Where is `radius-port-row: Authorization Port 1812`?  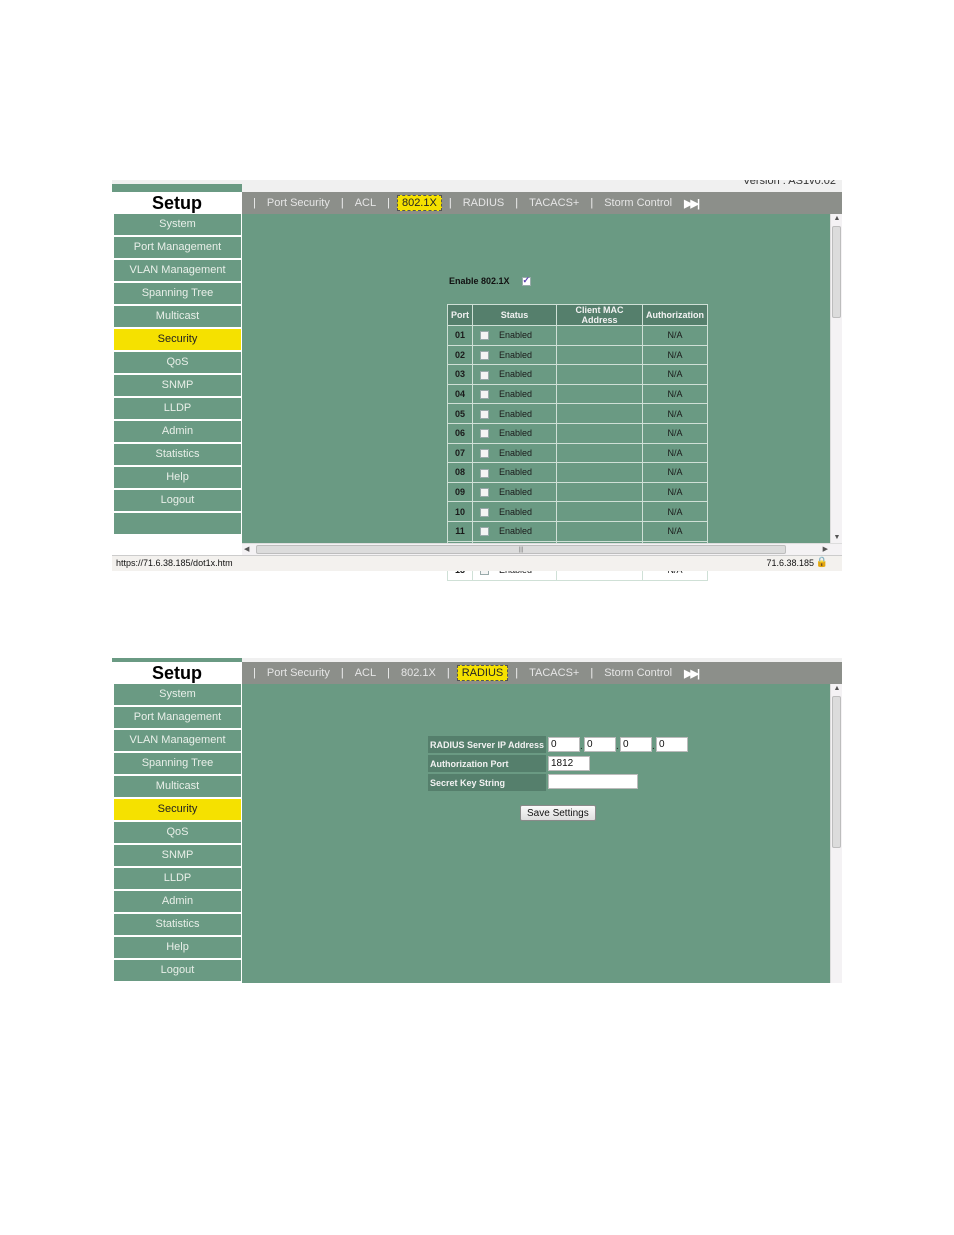 radius-port-row: Authorization Port 1812 is located at coordinates (558, 763).